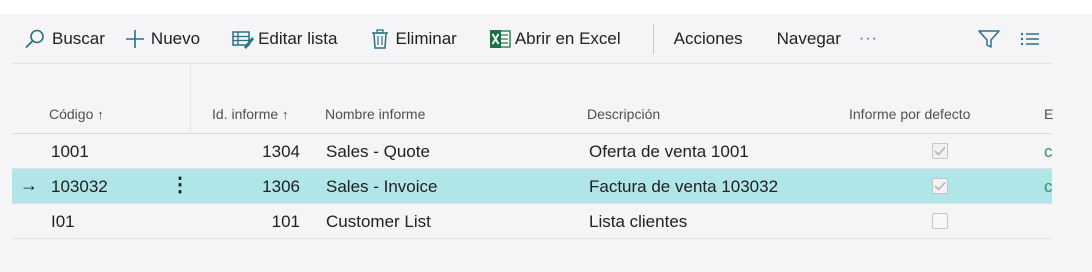 The image size is (1092, 272). Describe the element at coordinates (35, 39) in the screenshot. I see `search-icon` at that location.